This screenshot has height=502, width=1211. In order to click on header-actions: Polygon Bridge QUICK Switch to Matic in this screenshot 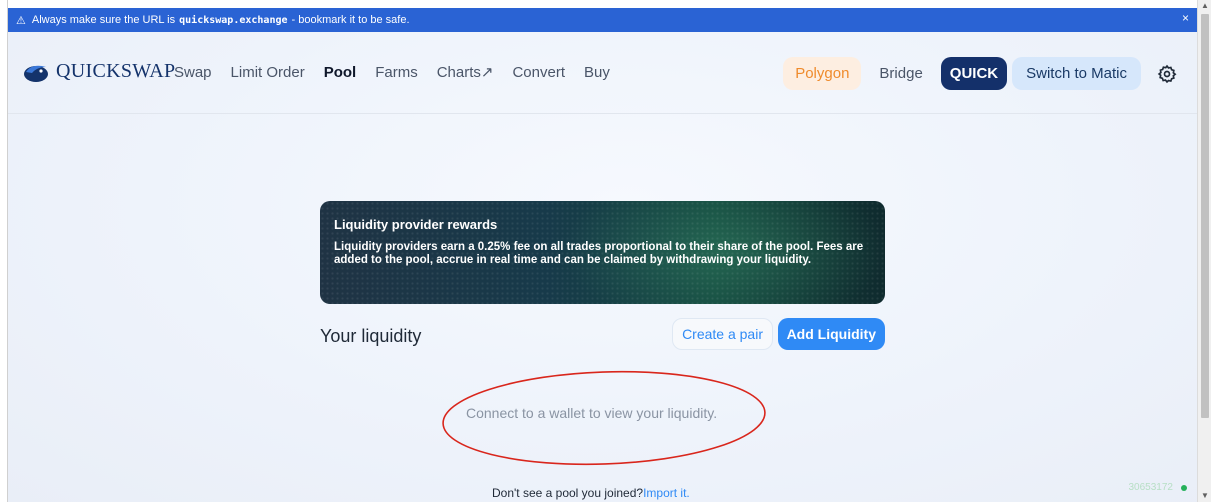, I will do `click(983, 73)`.